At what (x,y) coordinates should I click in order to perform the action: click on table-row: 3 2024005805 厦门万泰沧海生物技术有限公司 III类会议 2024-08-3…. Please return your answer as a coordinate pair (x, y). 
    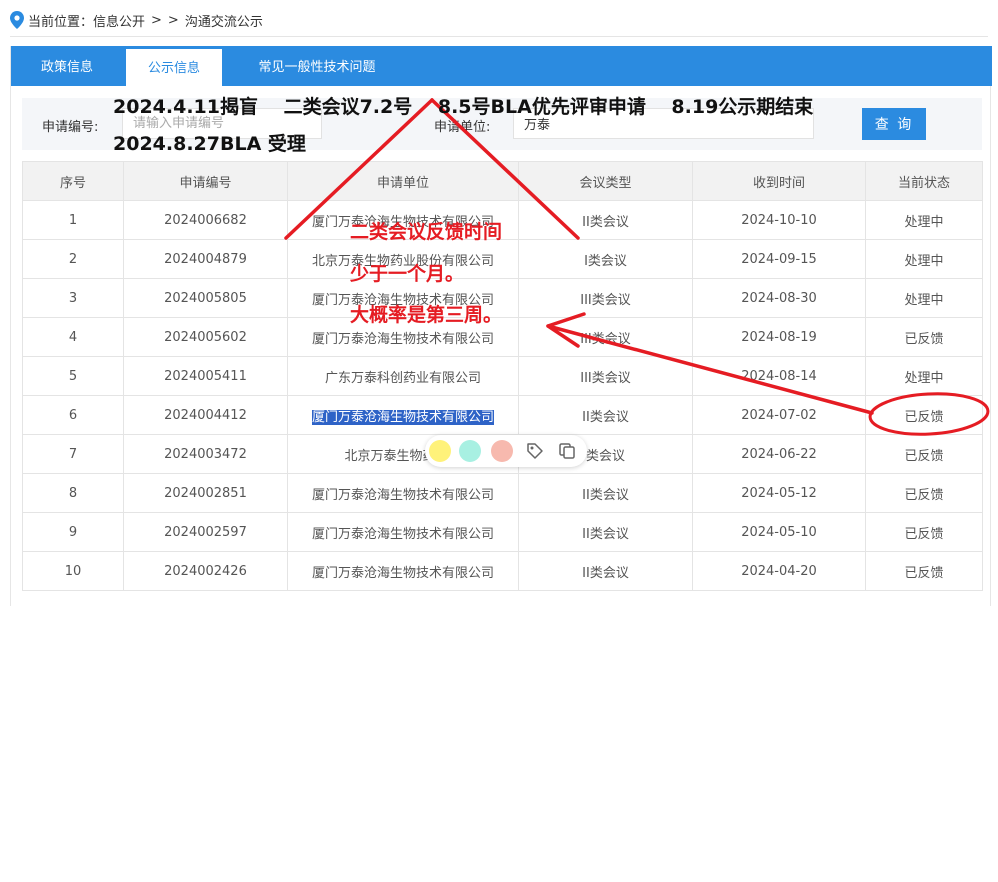
    Looking at the image, I should click on (502, 298).